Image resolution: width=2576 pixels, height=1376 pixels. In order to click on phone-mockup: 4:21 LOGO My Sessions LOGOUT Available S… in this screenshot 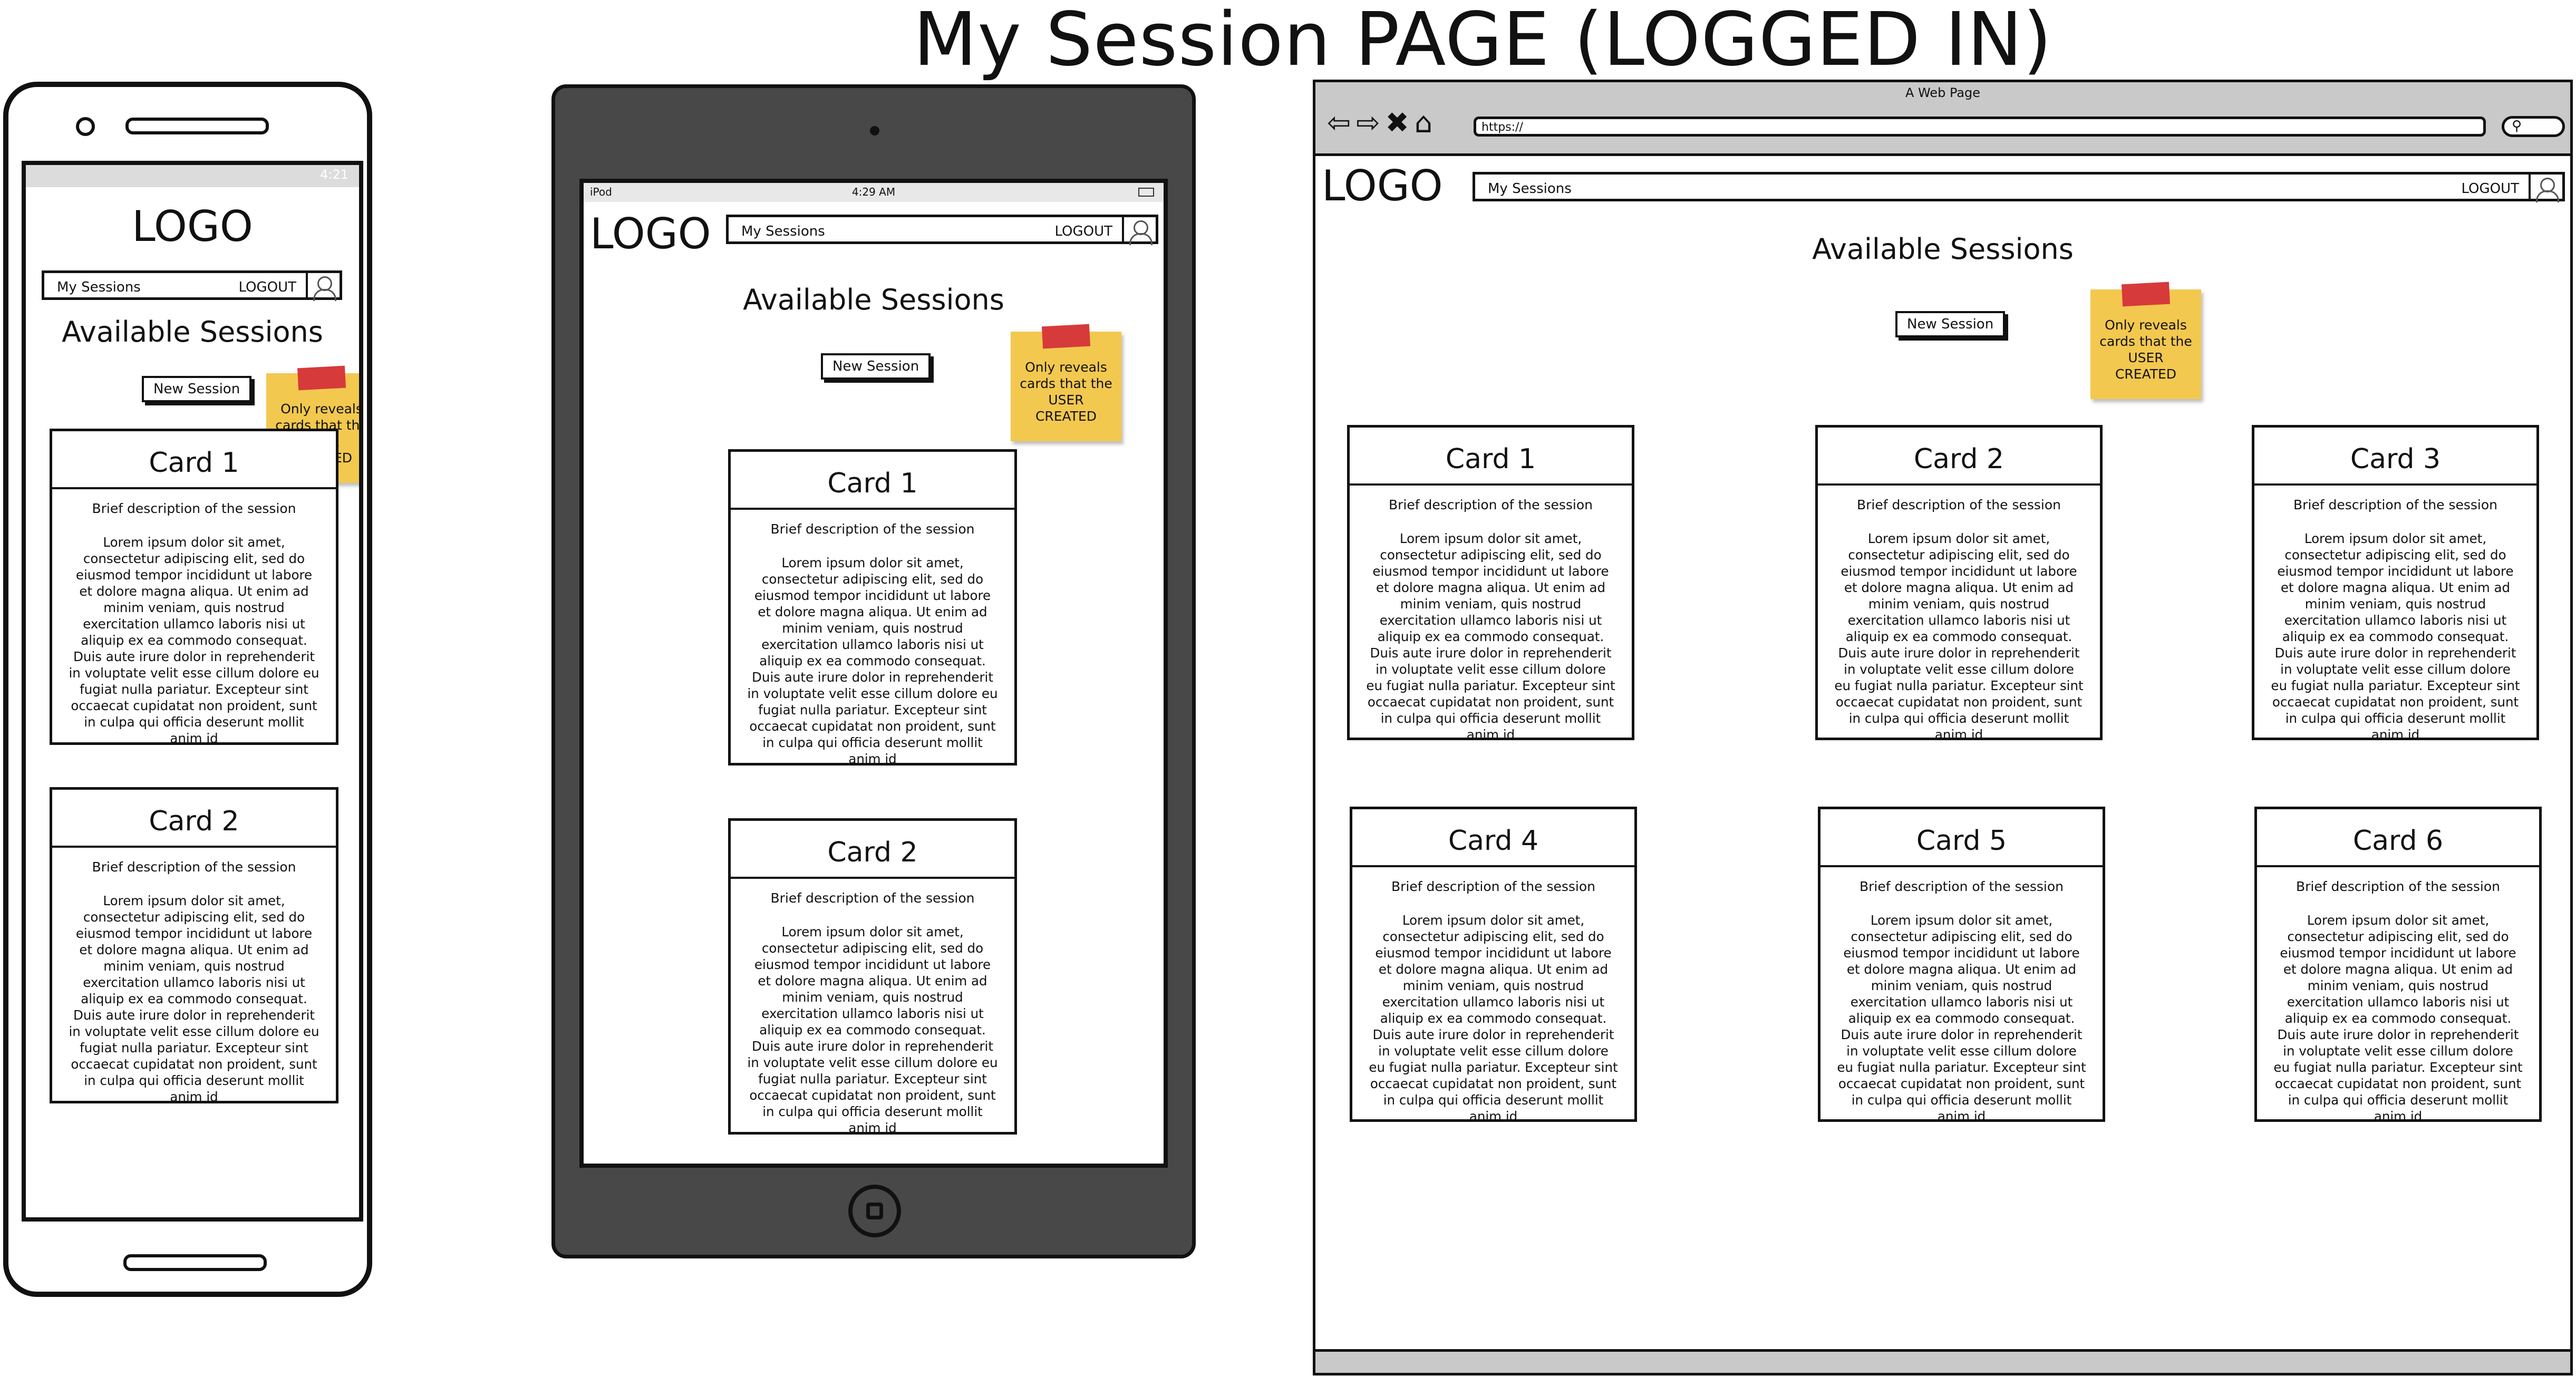, I will do `click(187, 690)`.